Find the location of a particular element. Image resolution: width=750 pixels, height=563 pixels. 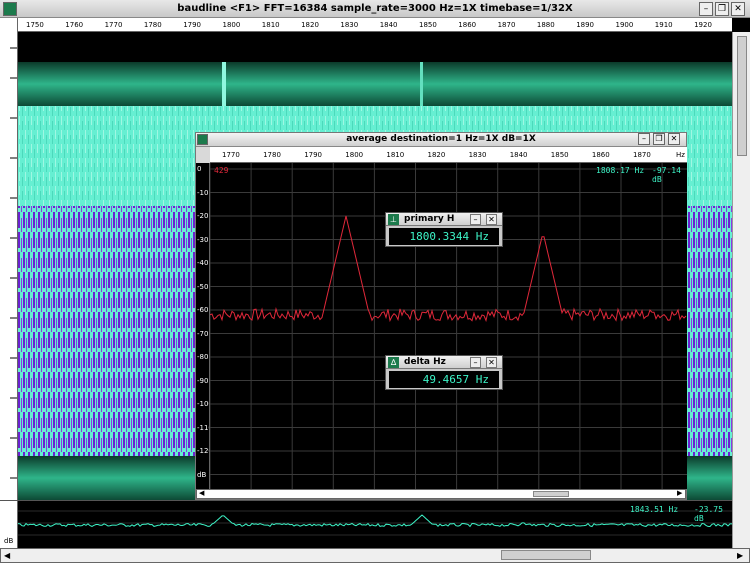

scroll-right-icon: ▶ is located at coordinates (740, 555).